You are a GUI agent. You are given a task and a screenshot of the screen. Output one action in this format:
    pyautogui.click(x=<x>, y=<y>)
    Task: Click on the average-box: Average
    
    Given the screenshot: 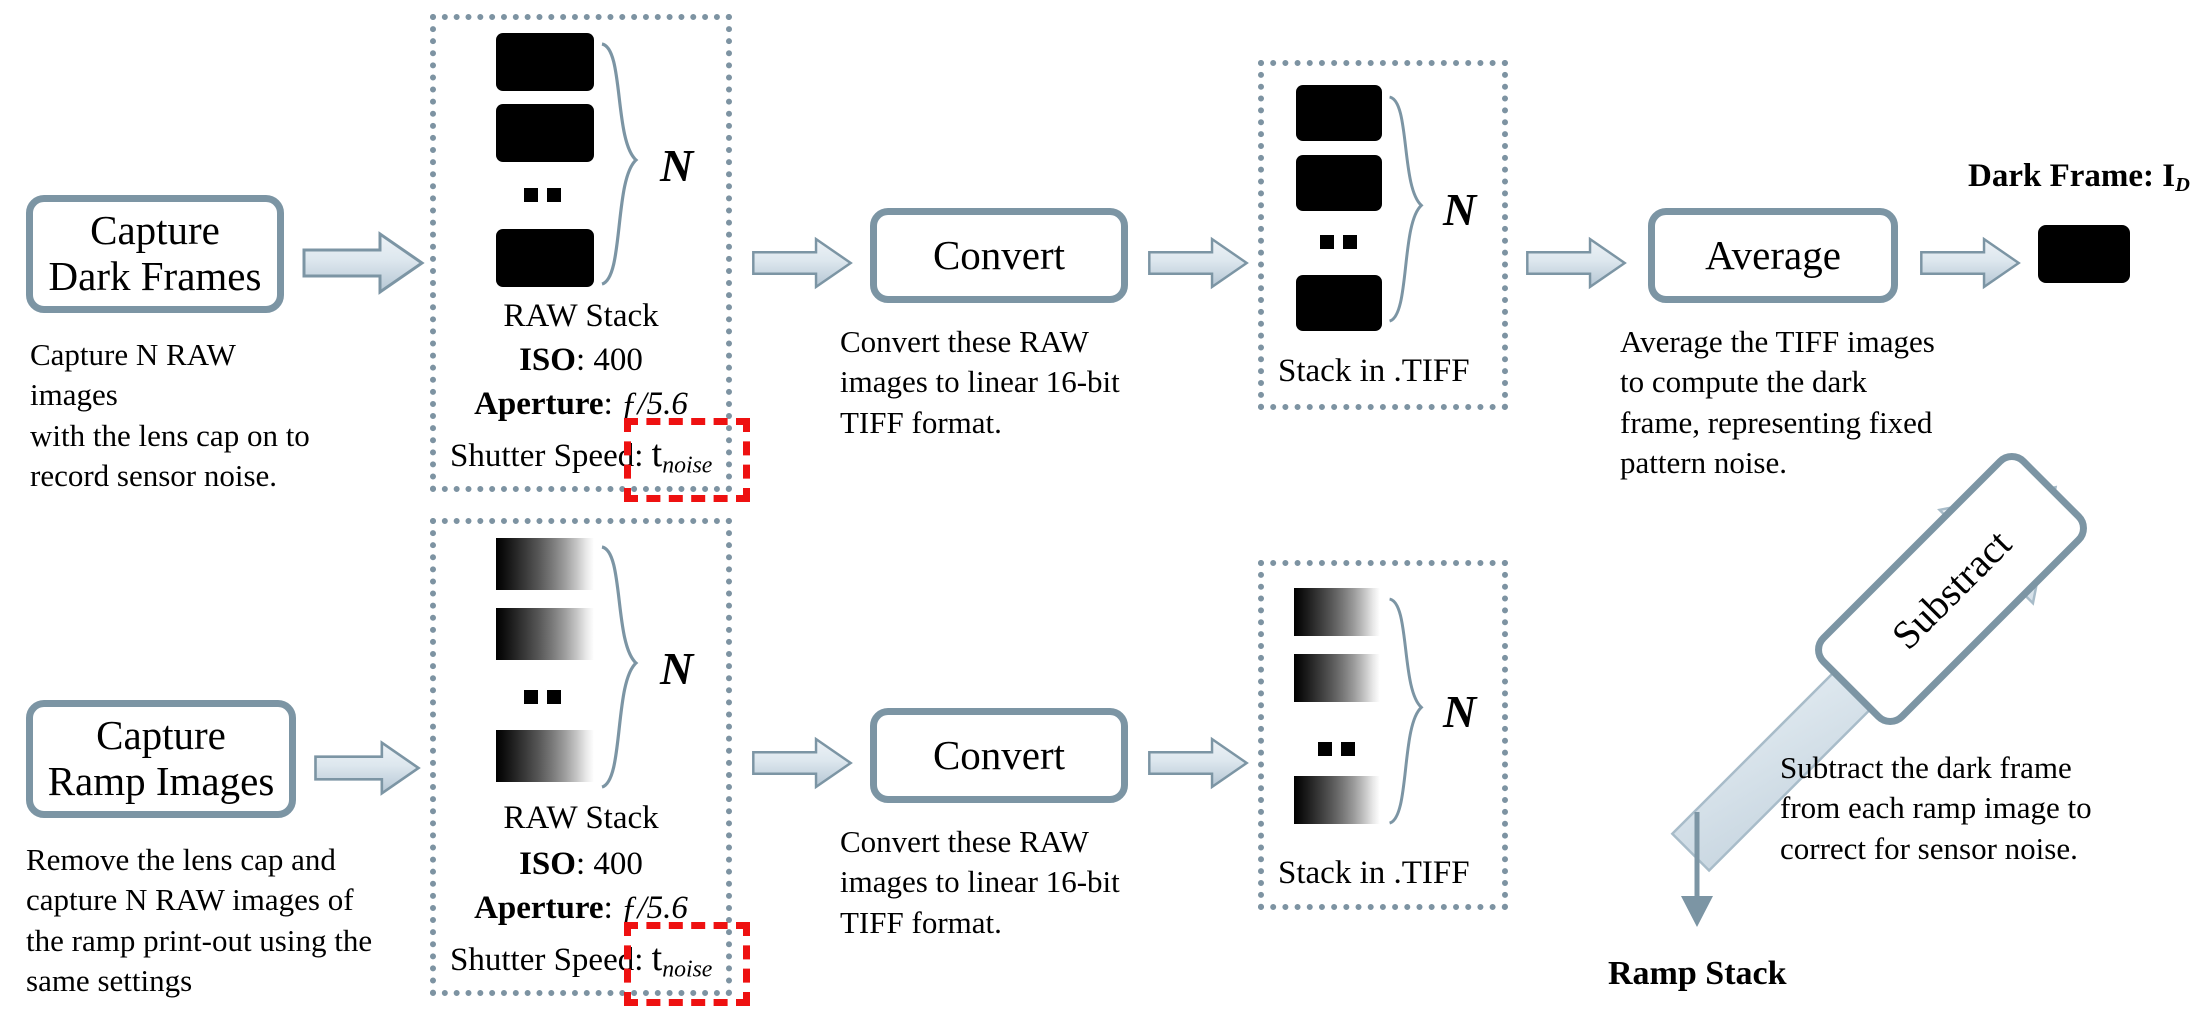 What is the action you would take?
    pyautogui.click(x=1773, y=255)
    